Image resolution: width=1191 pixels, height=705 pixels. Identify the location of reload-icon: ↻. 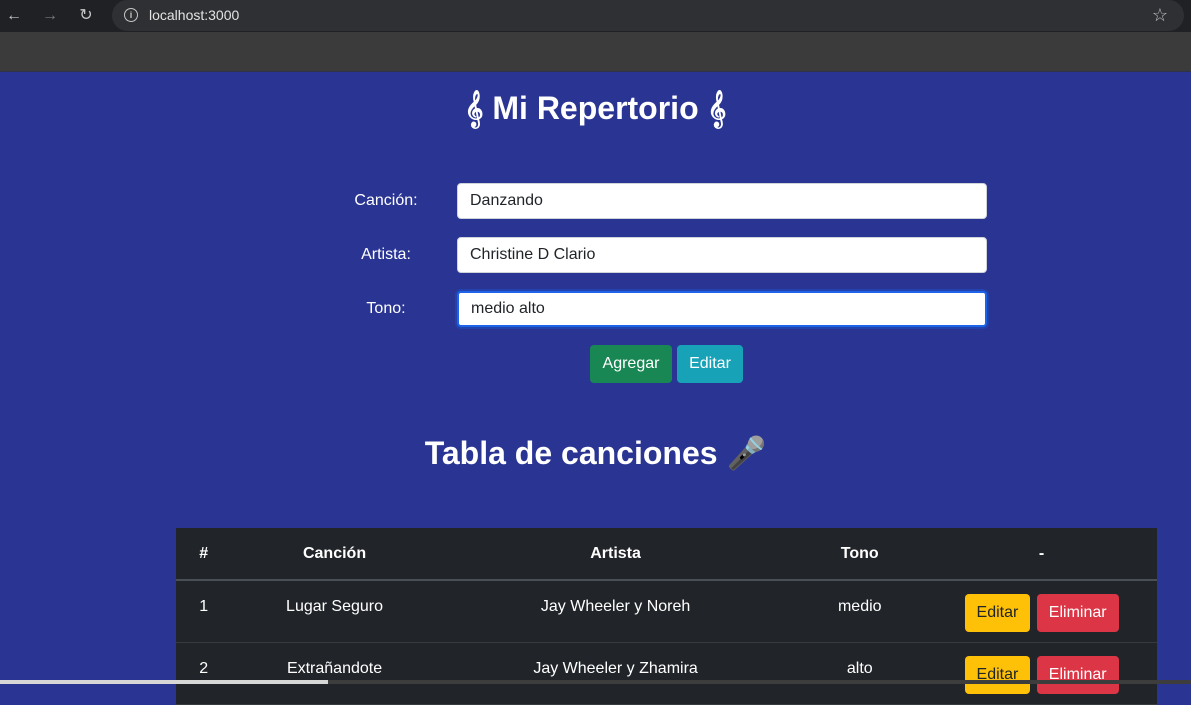
(86, 16).